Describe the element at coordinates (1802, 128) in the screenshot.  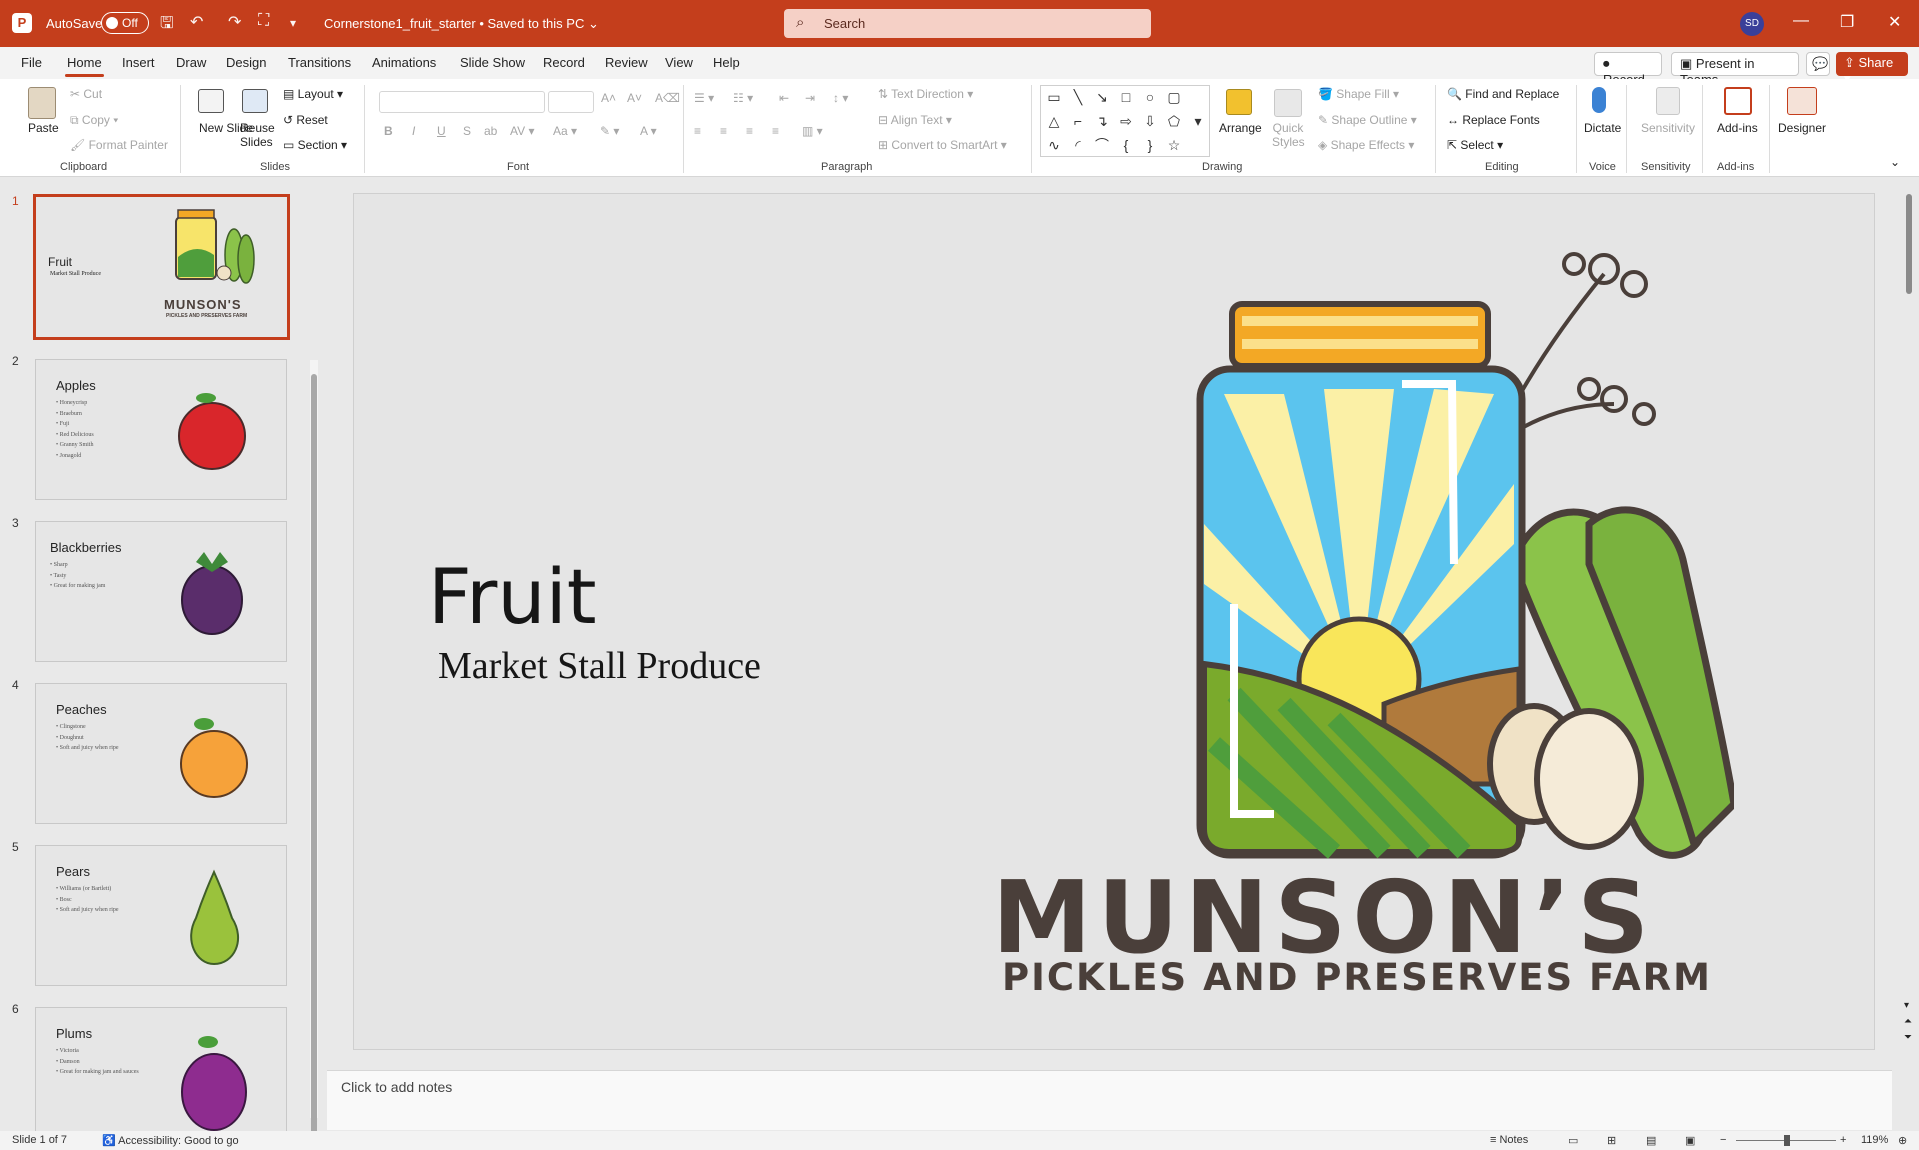
I see `designer-button: Designer` at that location.